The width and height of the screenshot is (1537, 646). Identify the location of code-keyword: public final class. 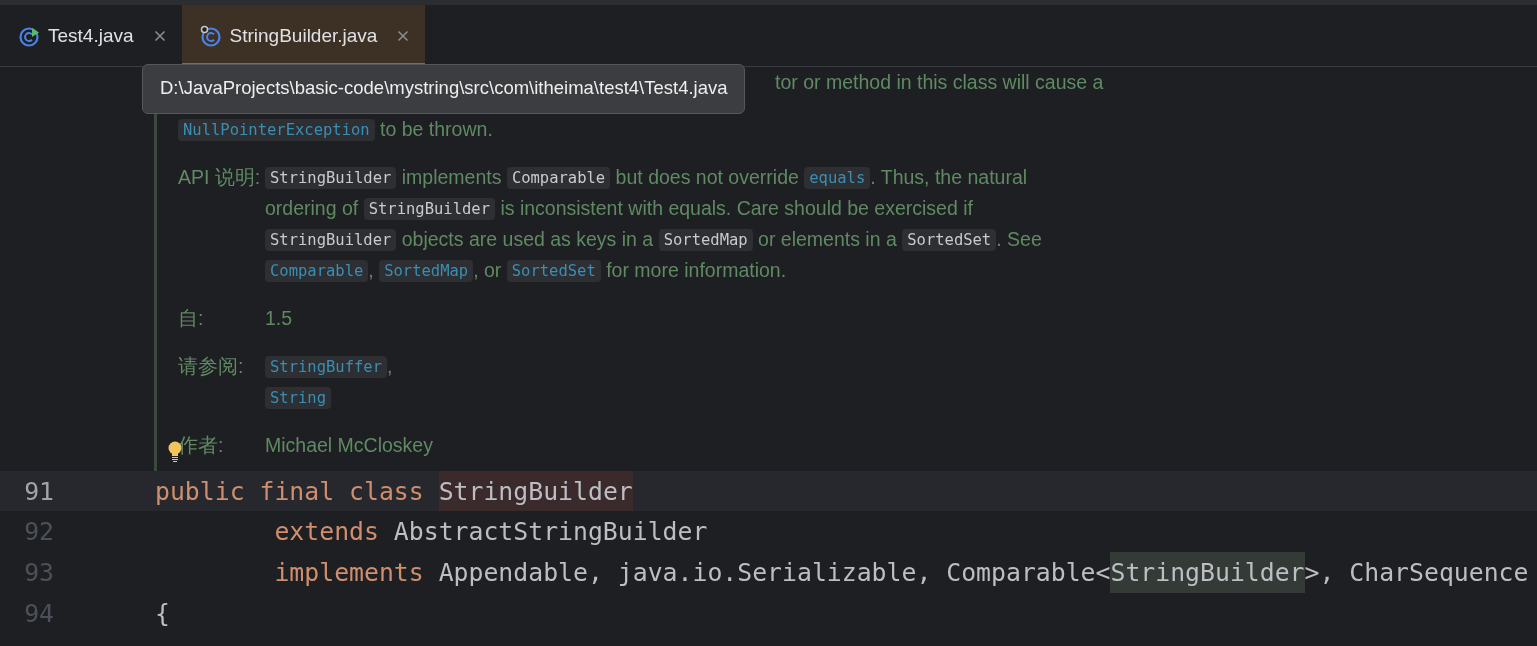
(290, 491).